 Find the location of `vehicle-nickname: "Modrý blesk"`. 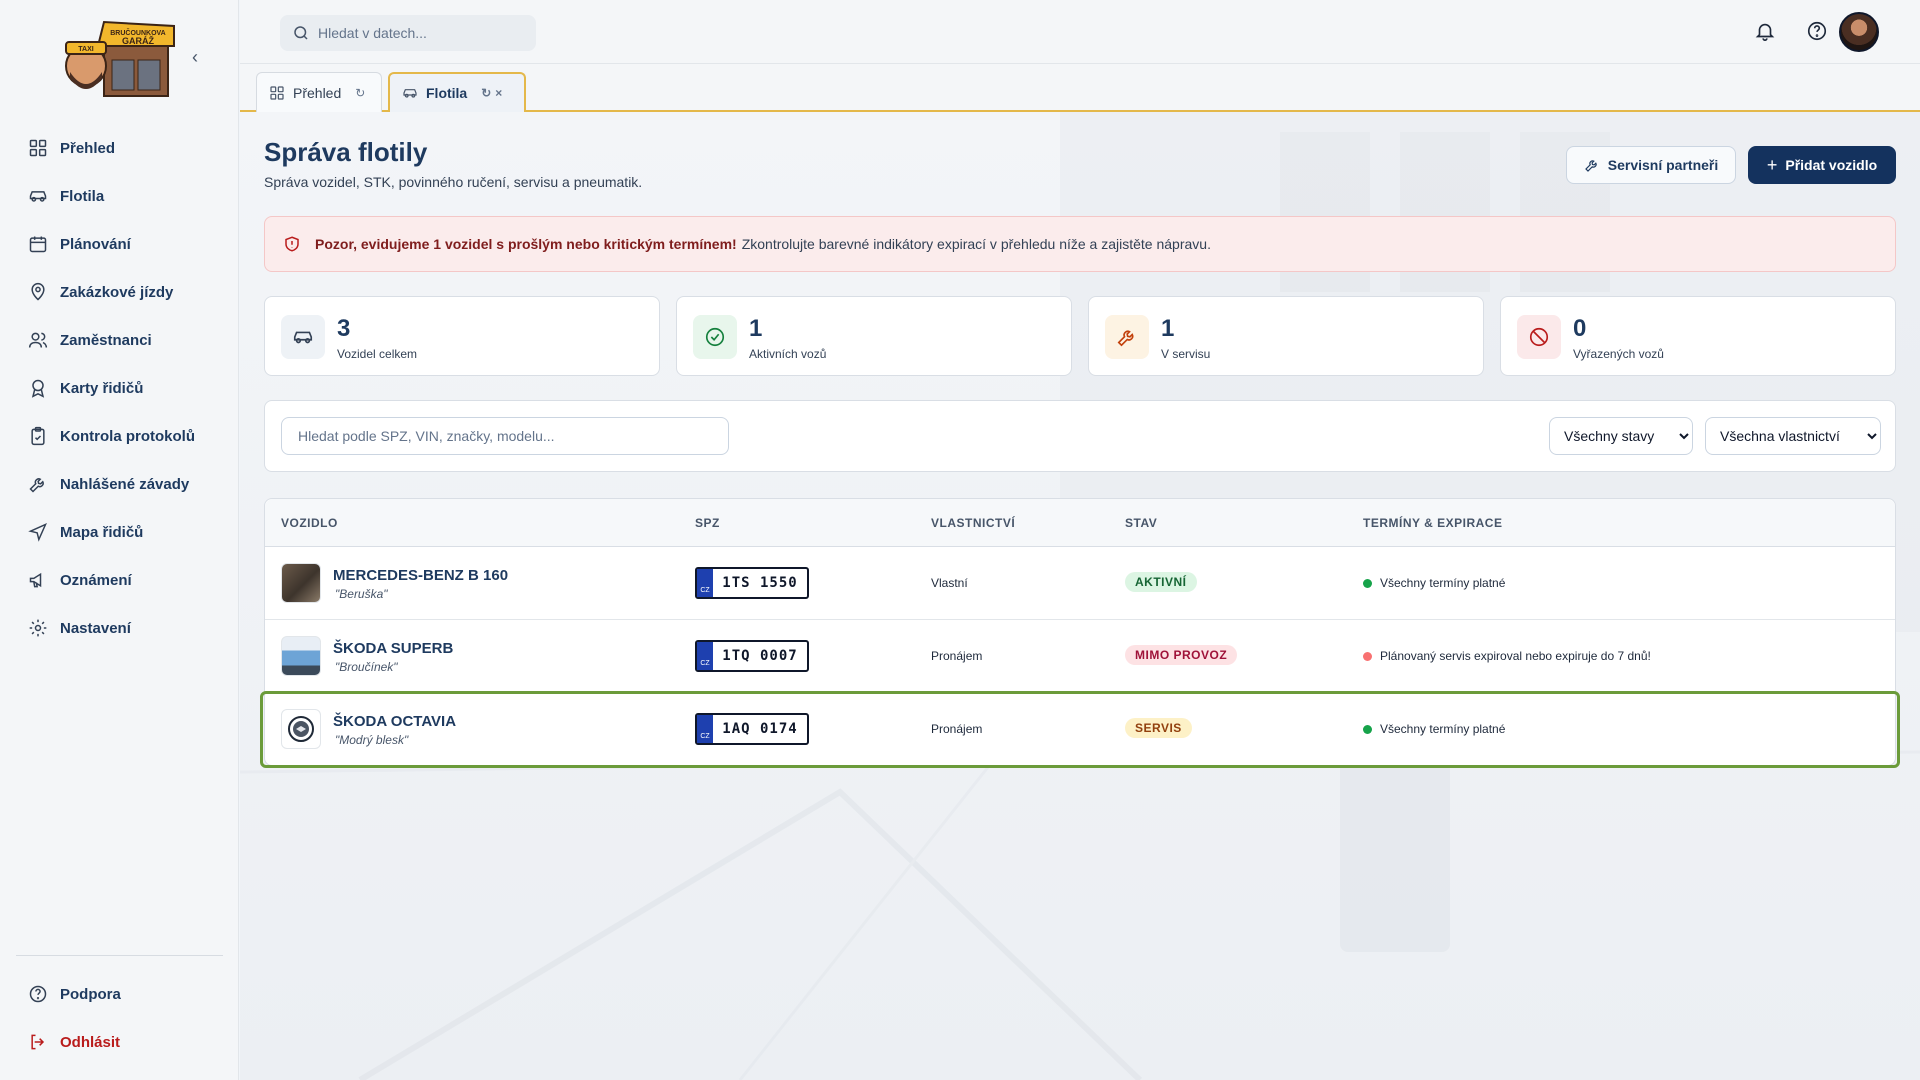

vehicle-nickname: "Modrý blesk" is located at coordinates (372, 740).